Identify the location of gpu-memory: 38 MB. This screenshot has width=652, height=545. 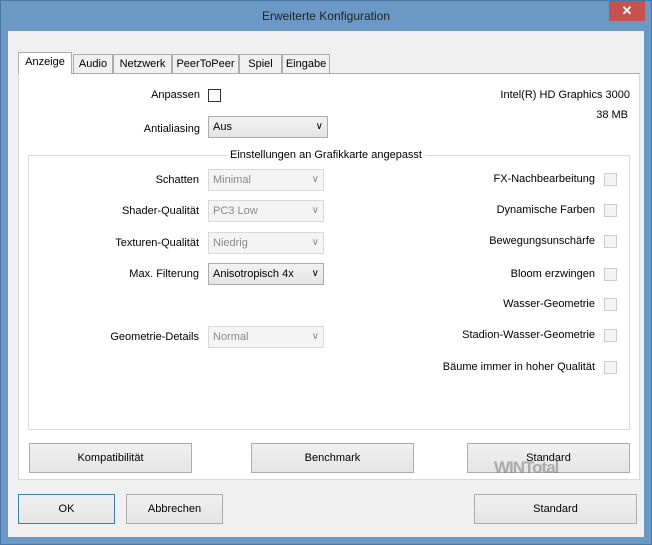
(612, 115).